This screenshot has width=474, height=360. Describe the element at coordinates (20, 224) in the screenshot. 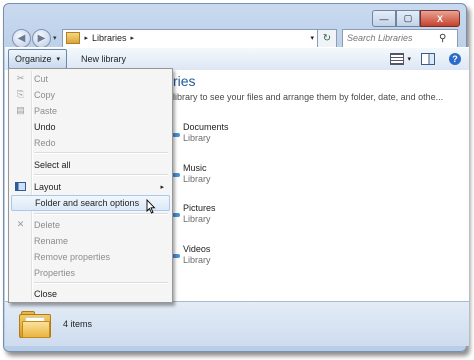

I see `delete-icon: ✕` at that location.